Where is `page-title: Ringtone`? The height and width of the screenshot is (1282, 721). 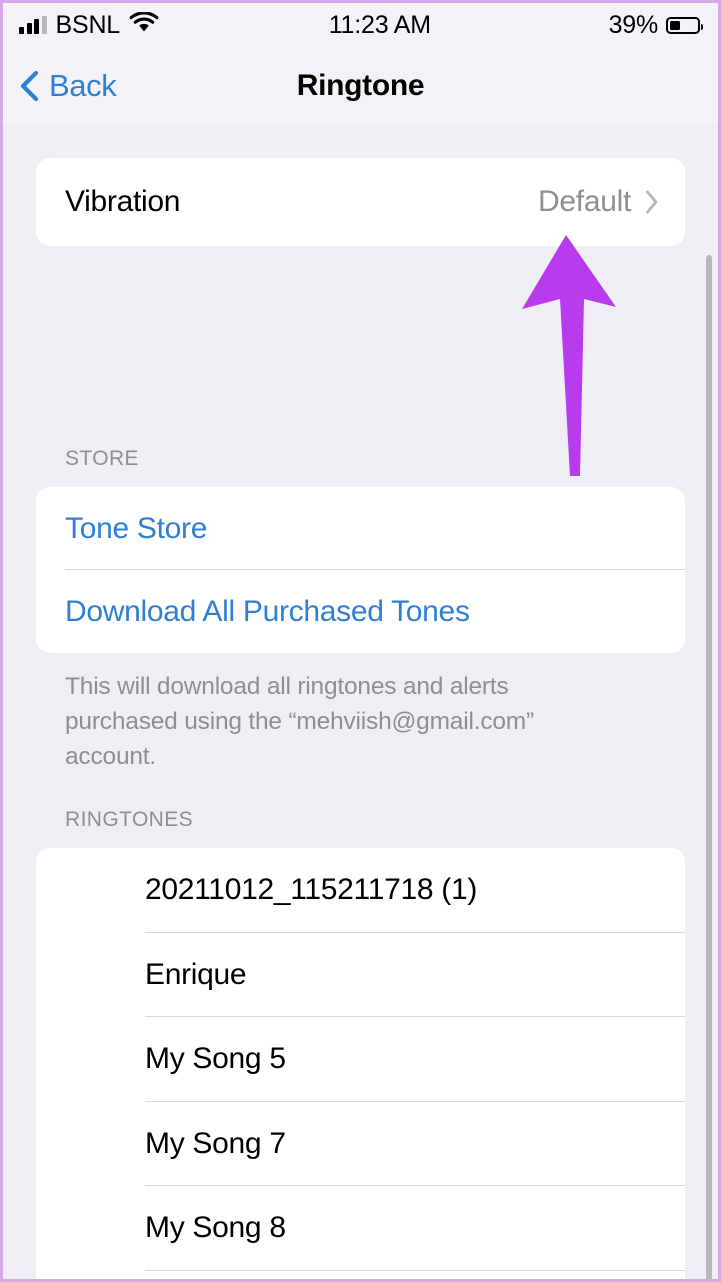
page-title: Ringtone is located at coordinates (360, 85).